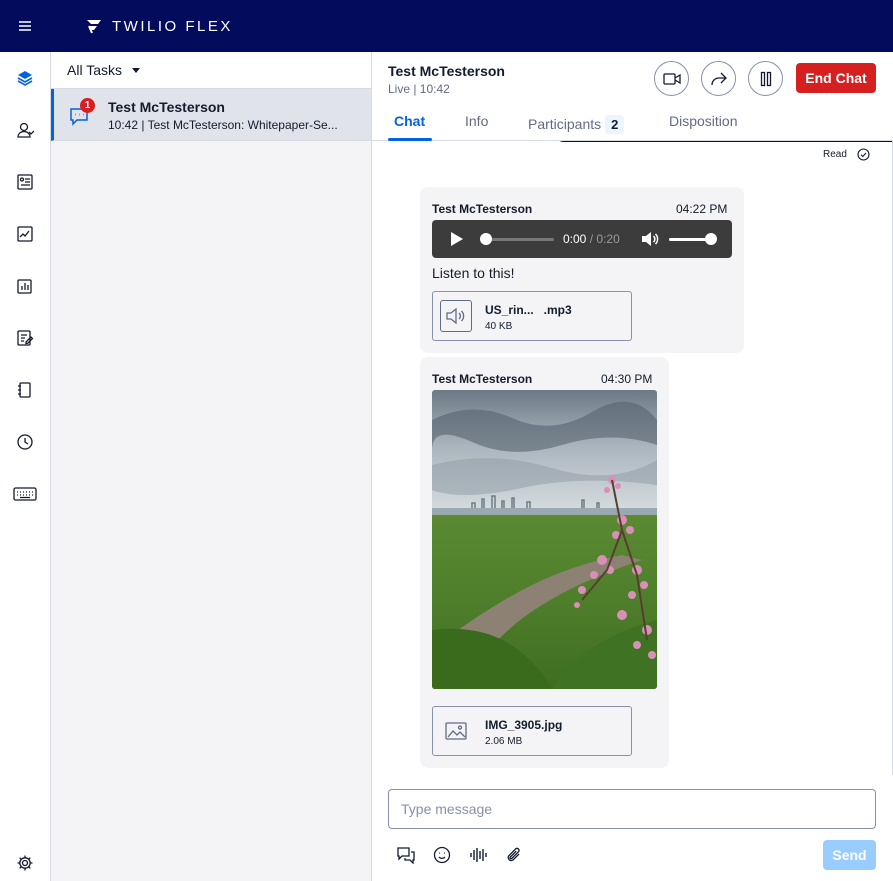 This screenshot has height=881, width=893. I want to click on menu-icon, so click(25, 26).